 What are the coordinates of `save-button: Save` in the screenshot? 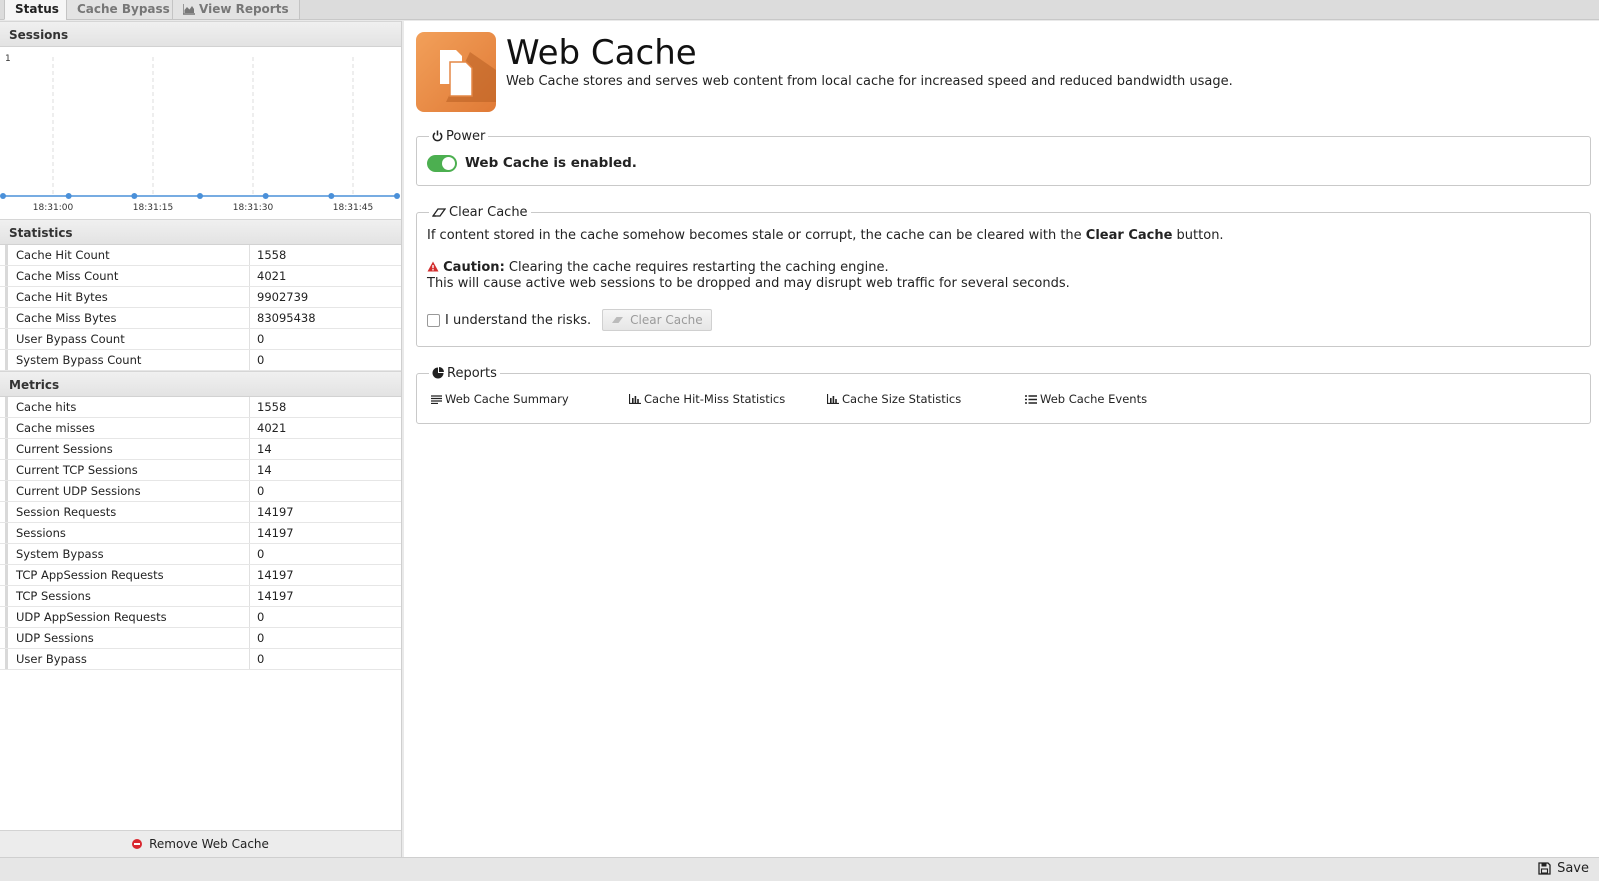 It's located at (1563, 868).